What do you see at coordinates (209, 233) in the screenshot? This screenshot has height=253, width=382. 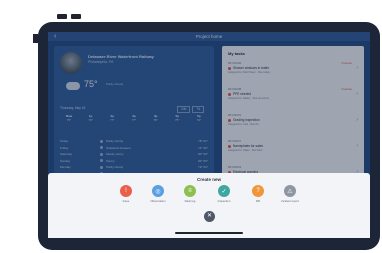 I see `home-indicator` at bounding box center [209, 233].